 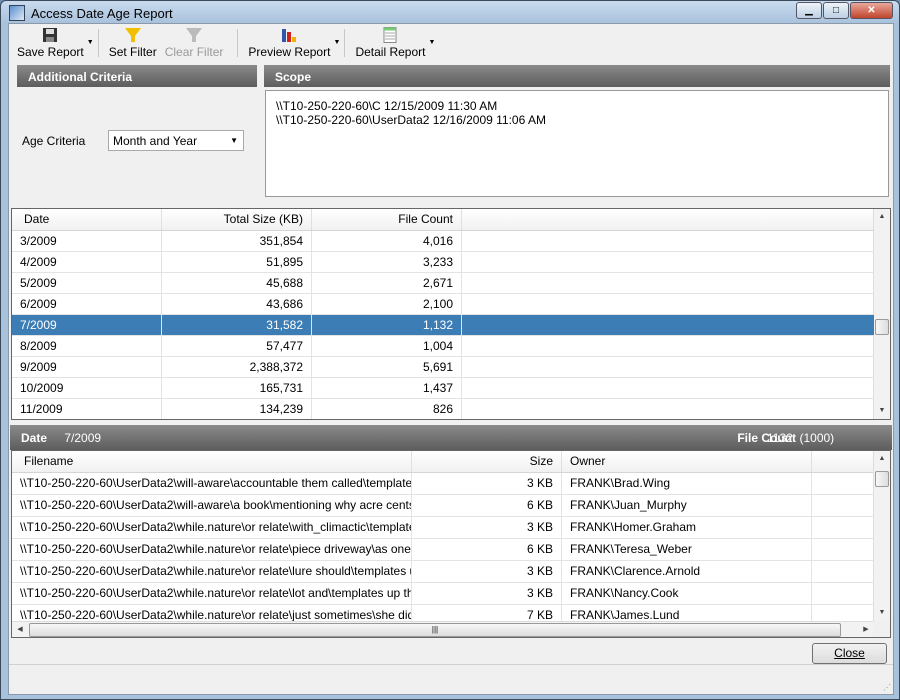 What do you see at coordinates (237, 304) in the screenshot?
I see `total-size-cell: 43,686` at bounding box center [237, 304].